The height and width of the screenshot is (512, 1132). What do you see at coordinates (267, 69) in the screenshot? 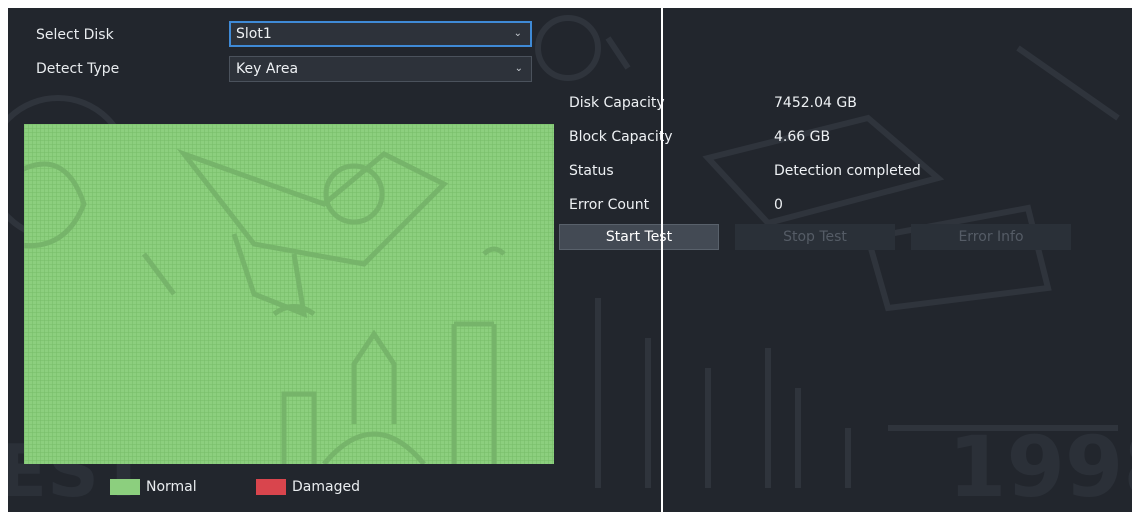
I see `detect-type-value: Key Area` at bounding box center [267, 69].